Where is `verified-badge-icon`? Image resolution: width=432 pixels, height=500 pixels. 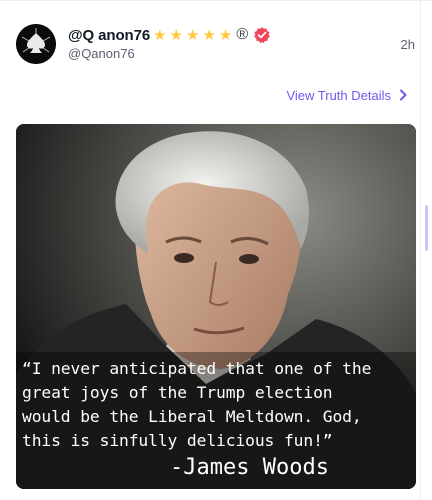
verified-badge-icon is located at coordinates (262, 35).